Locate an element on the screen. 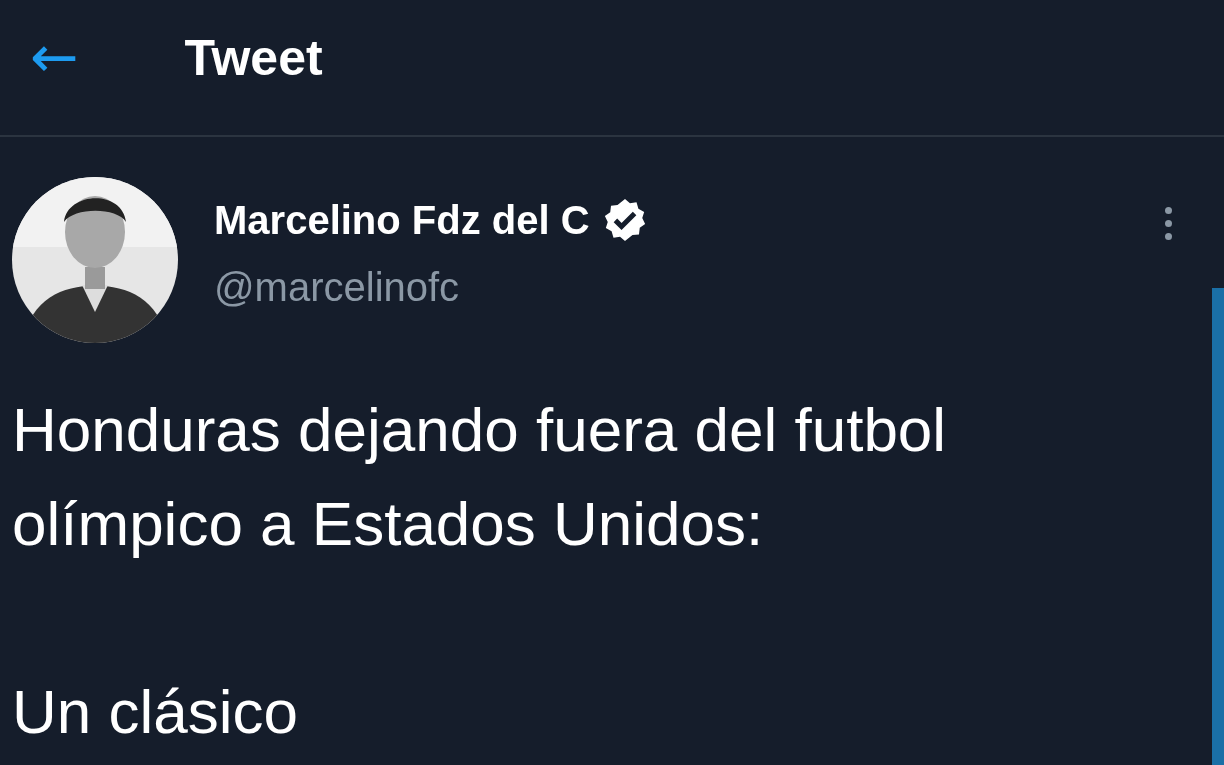  back-button: ← is located at coordinates (54, 56).